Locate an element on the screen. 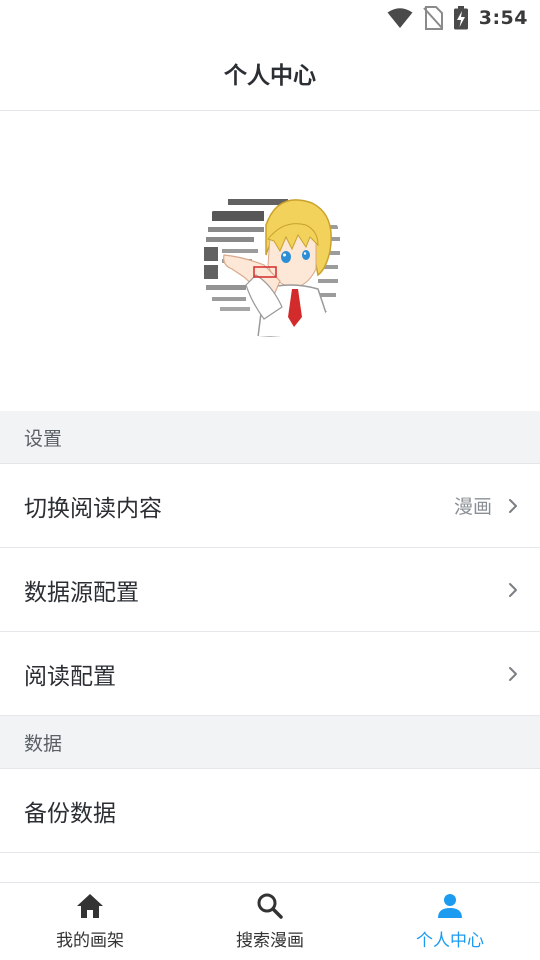  row-value: 漫画 is located at coordinates (472, 507).